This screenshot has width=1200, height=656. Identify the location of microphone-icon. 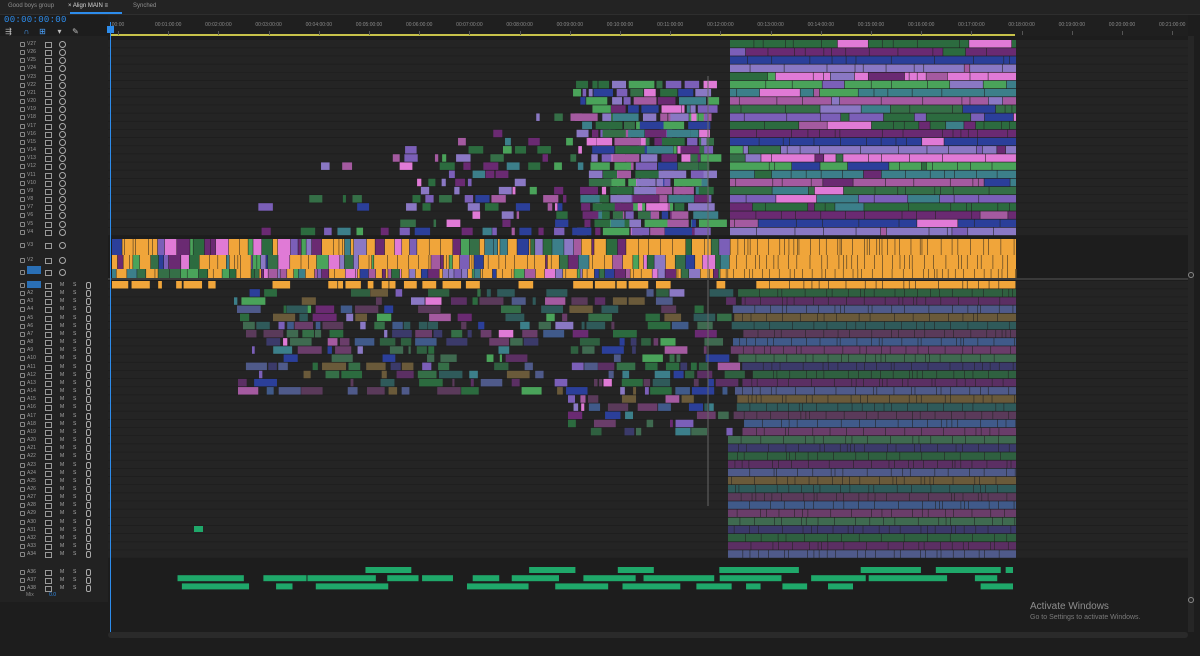
(88, 481).